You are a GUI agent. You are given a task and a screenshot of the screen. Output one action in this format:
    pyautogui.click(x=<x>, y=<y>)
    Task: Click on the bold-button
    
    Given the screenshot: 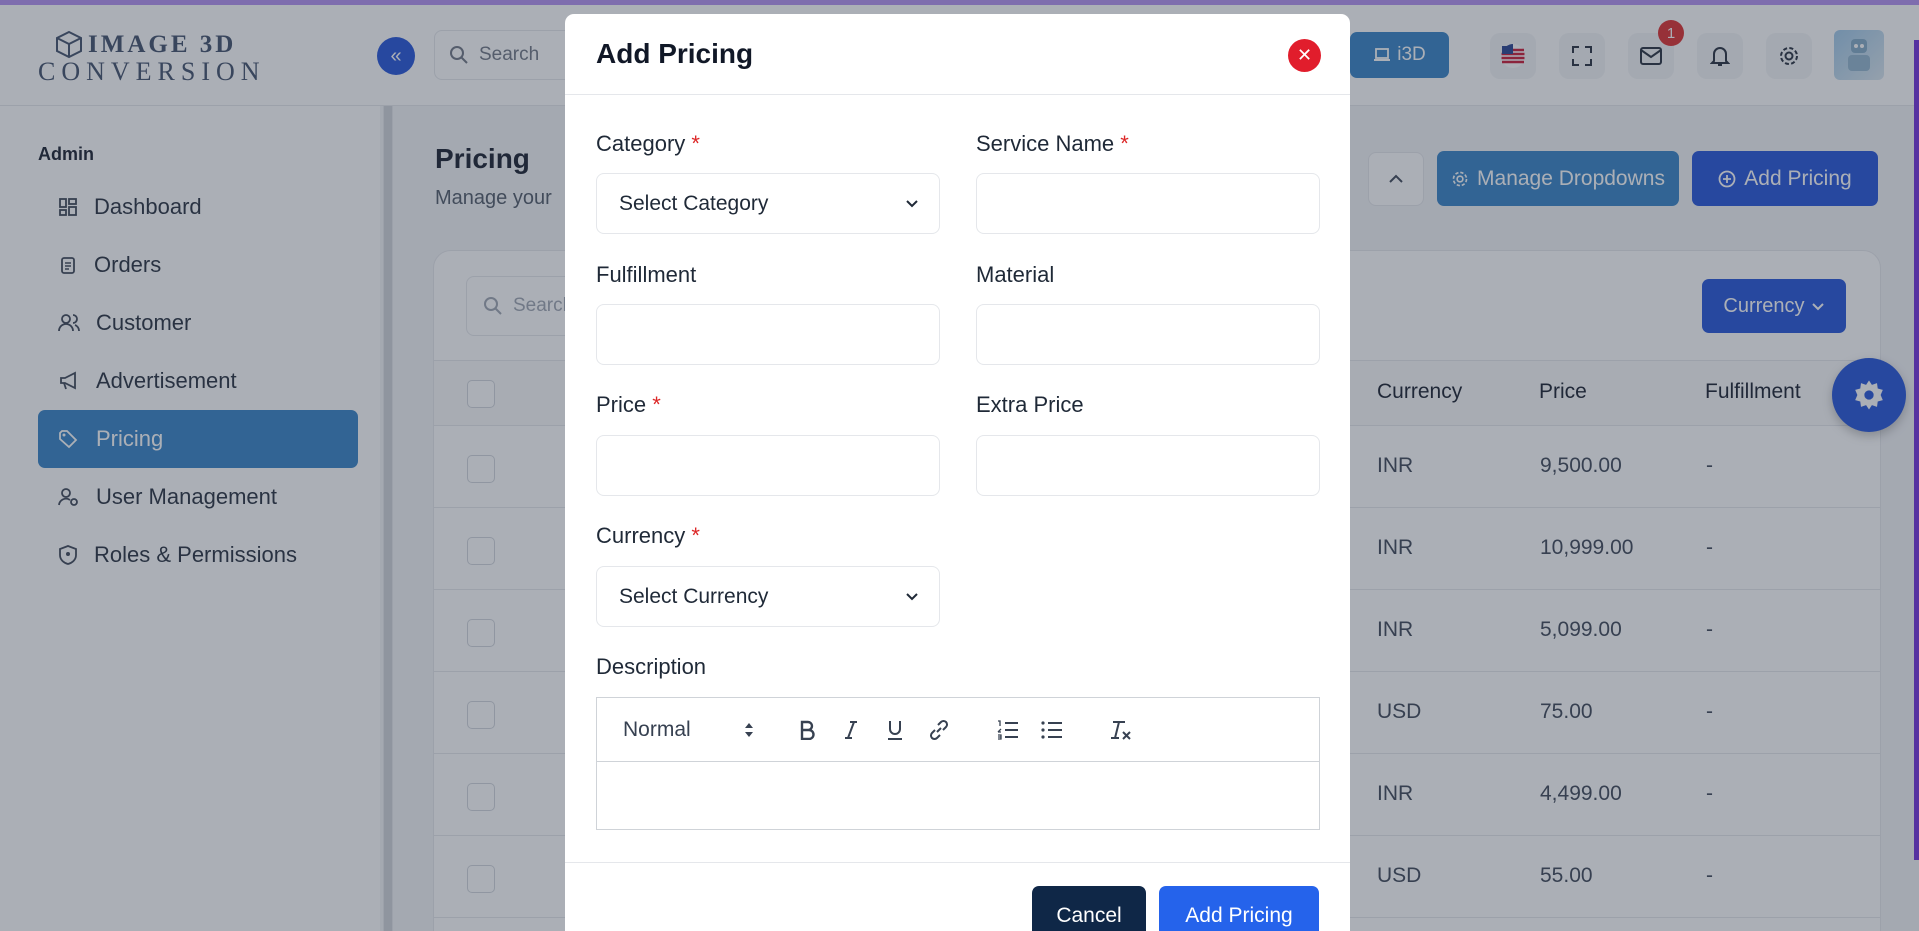 What is the action you would take?
    pyautogui.click(x=807, y=730)
    